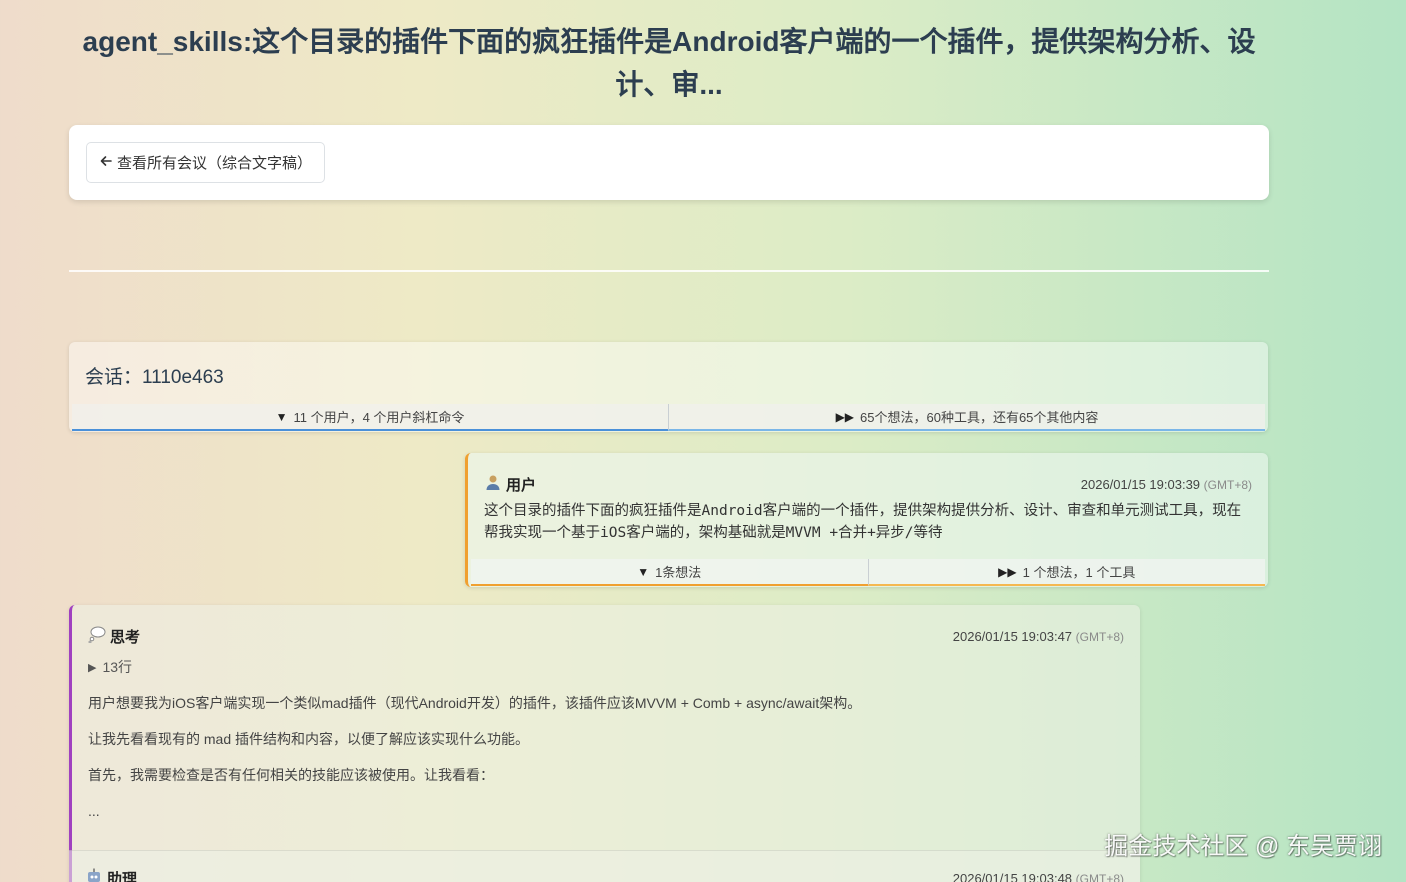  I want to click on thinking-line: 让我先看看现有的 mad 插件结构和内容，以便了解应该实现什么功能。, so click(309, 739).